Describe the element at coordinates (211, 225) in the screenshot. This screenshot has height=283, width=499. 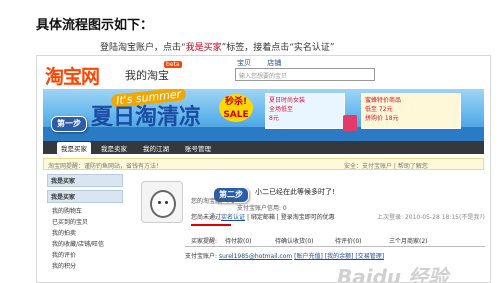
I see `red-underline` at that location.